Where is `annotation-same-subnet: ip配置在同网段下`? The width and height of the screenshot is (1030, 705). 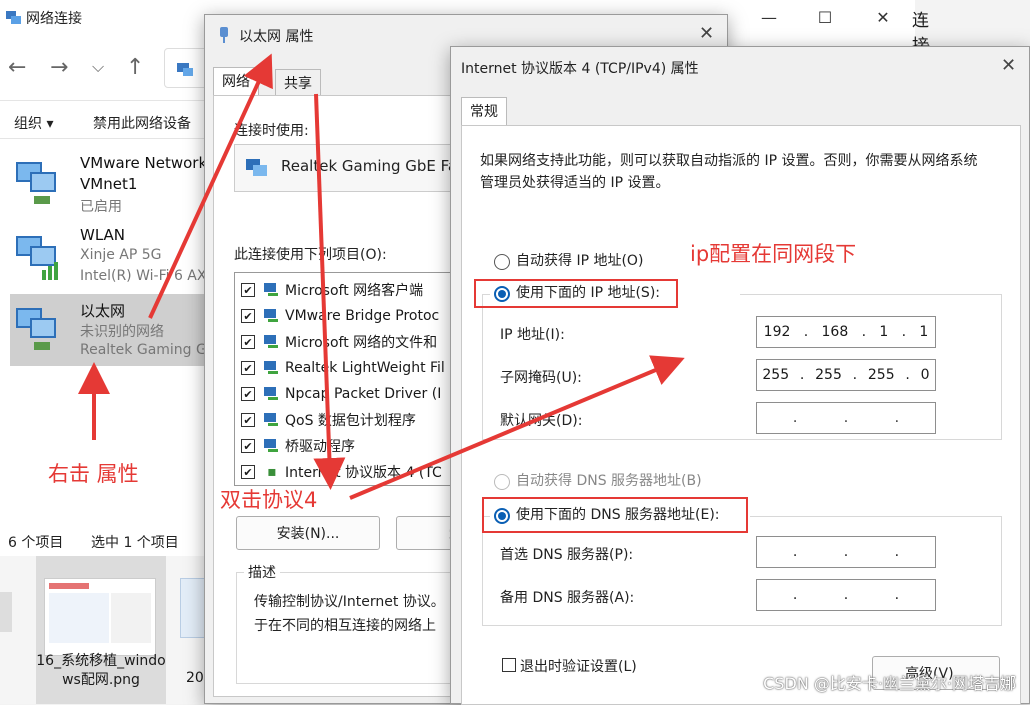 annotation-same-subnet: ip配置在同网段下 is located at coordinates (773, 253).